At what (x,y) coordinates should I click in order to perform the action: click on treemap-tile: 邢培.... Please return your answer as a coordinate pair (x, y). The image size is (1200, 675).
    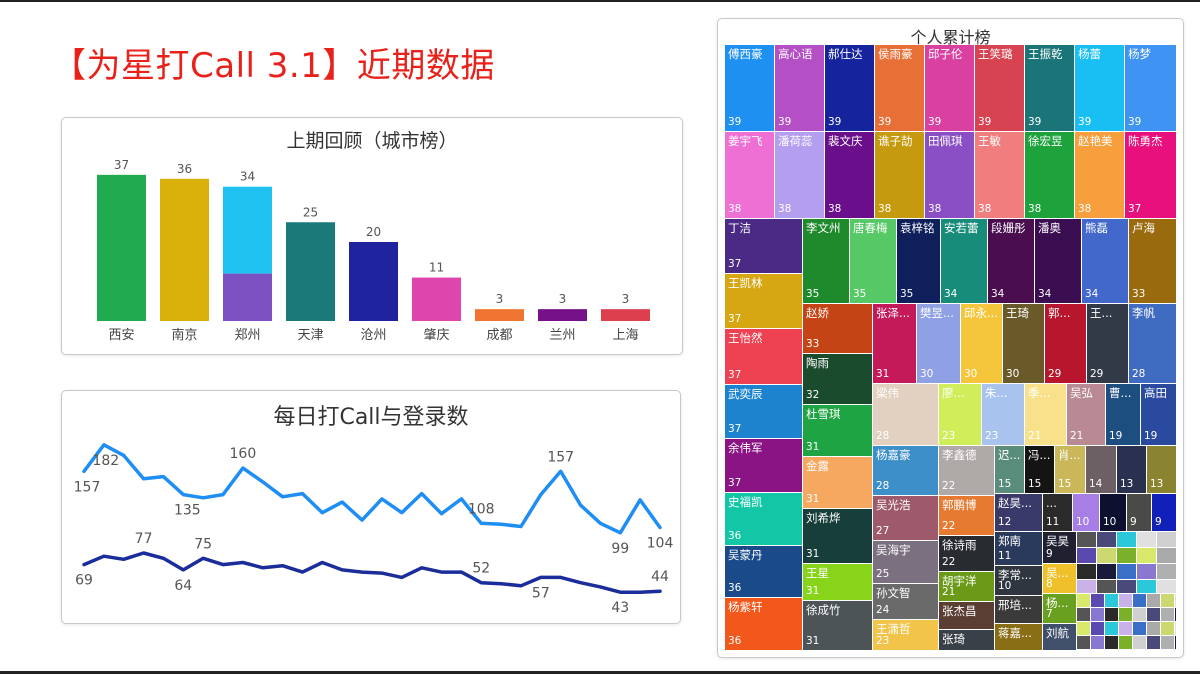
    Looking at the image, I should click on (1019, 610).